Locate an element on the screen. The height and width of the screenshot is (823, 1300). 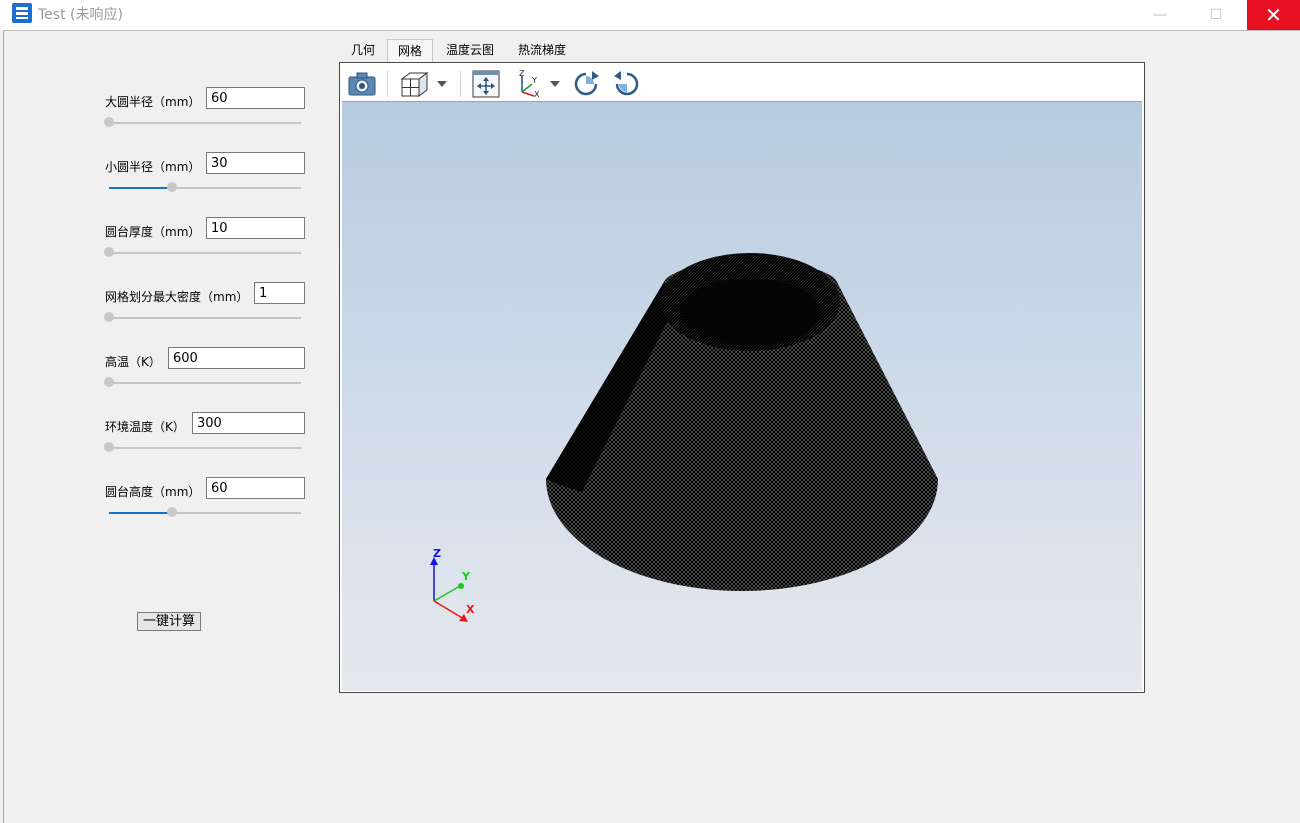
window-border is located at coordinates (2, 426).